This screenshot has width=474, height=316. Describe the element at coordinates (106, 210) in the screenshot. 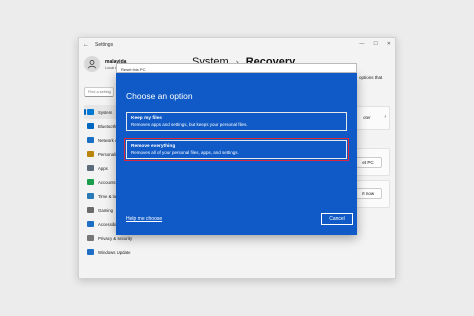

I see `sidebar-item-label: Gaming` at that location.